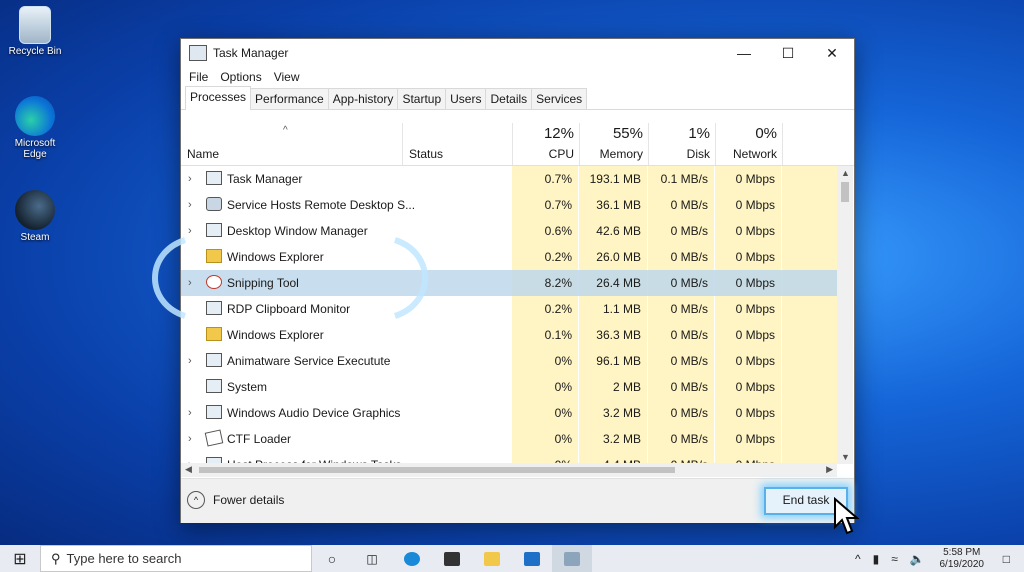 The width and height of the screenshot is (1024, 572). What do you see at coordinates (203, 154) in the screenshot?
I see `column-name-label: Name` at bounding box center [203, 154].